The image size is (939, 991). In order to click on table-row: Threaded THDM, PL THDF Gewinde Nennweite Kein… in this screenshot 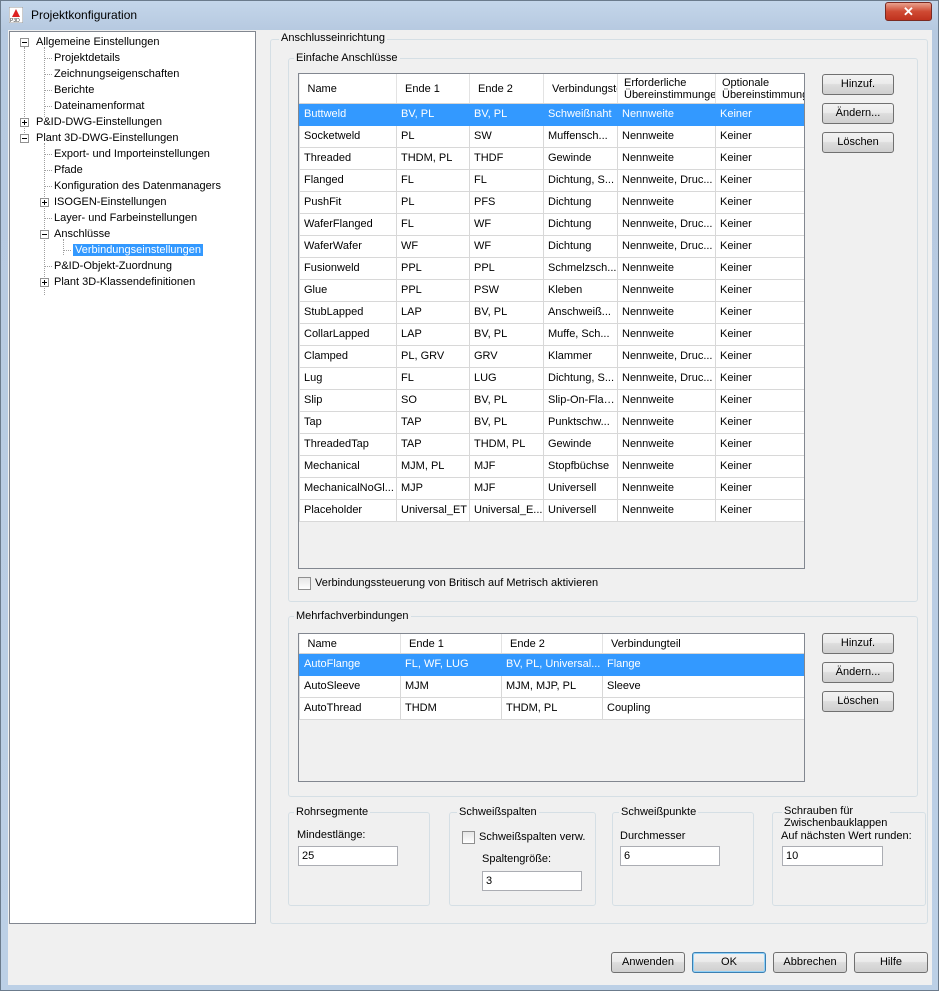, I will do `click(551, 158)`.